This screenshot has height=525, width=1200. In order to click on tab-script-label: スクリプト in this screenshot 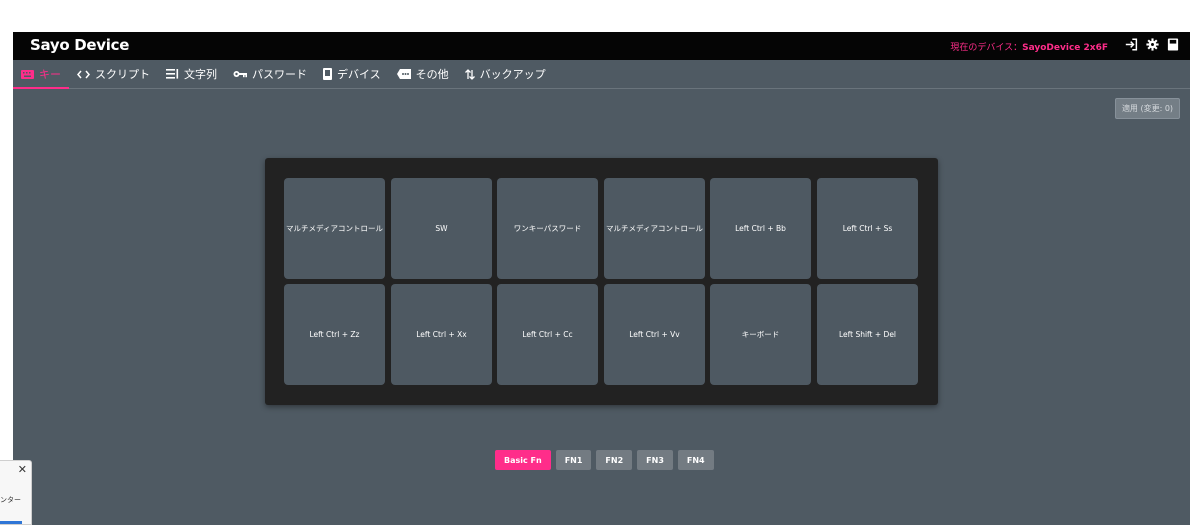, I will do `click(122, 74)`.